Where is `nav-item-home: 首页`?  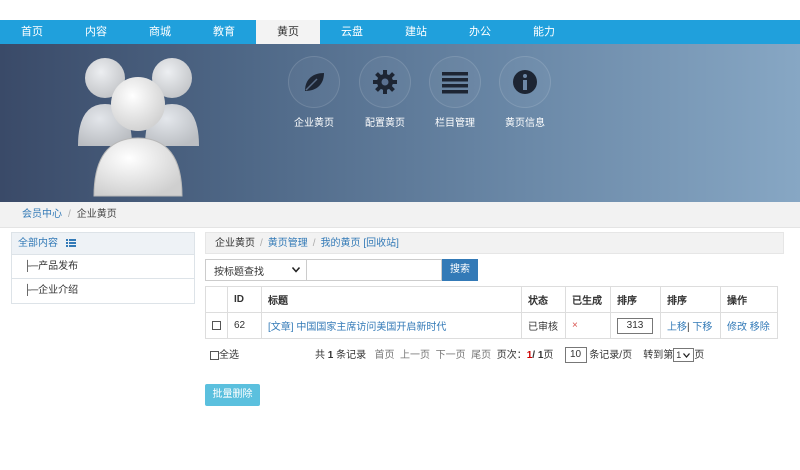
nav-item-home: 首页 is located at coordinates (32, 32).